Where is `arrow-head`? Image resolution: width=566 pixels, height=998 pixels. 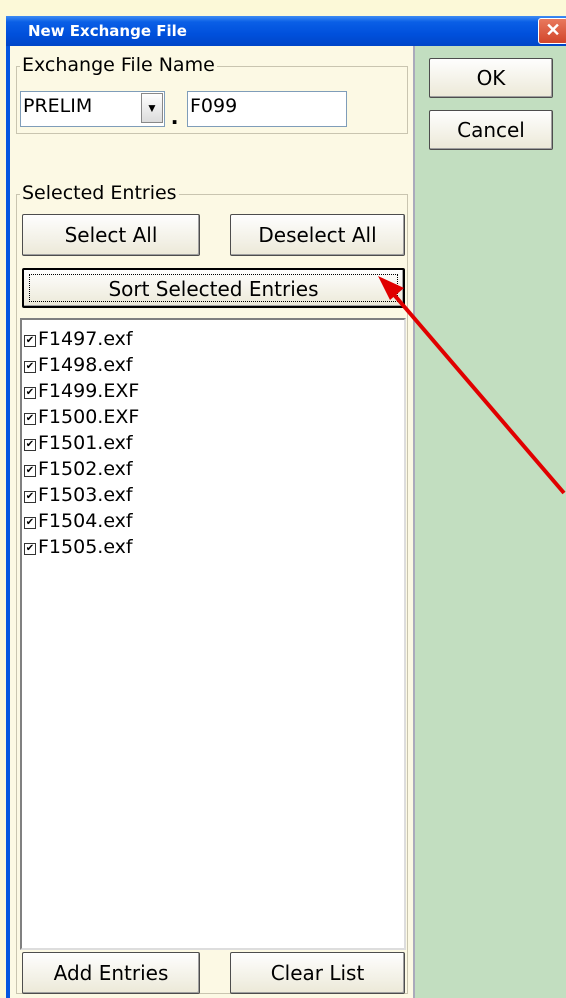
arrow-head is located at coordinates (391, 288).